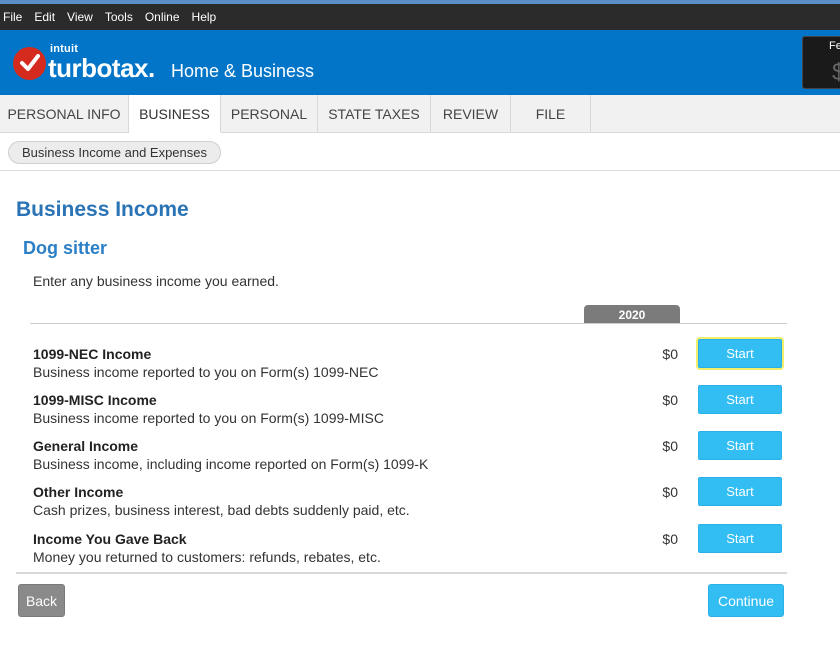 The image size is (840, 660). Describe the element at coordinates (64, 114) in the screenshot. I see `tab-personal-info: PERSONAL INFO` at that location.